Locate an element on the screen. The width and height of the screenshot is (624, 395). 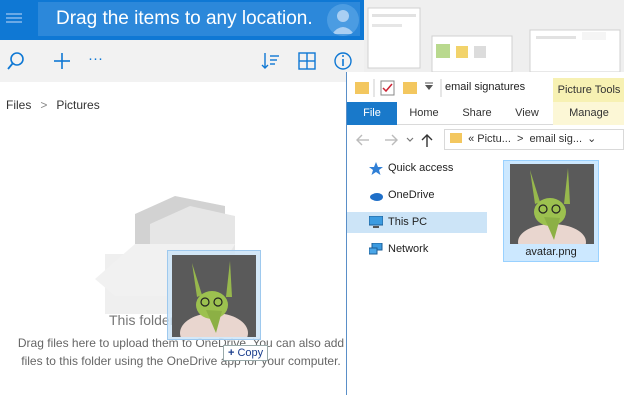
info-icon is located at coordinates (343, 61).